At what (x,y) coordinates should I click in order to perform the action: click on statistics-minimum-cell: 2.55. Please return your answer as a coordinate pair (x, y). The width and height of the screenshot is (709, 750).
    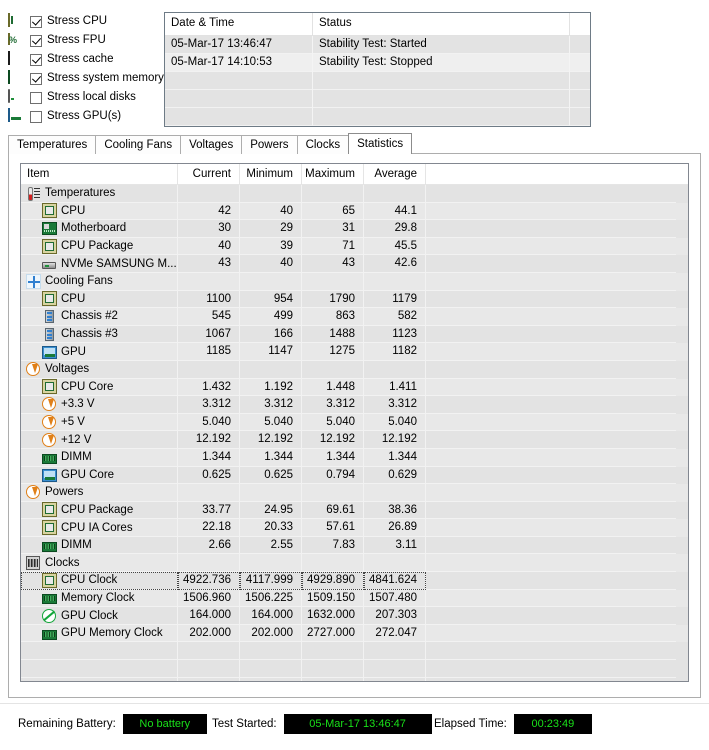
    Looking at the image, I should click on (271, 545).